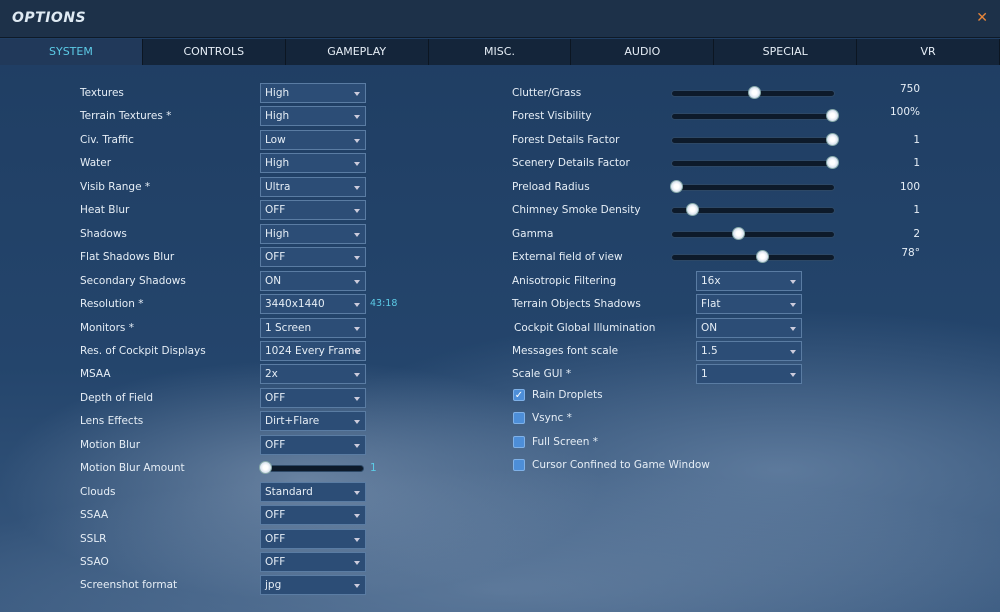 This screenshot has width=1000, height=612. Describe the element at coordinates (94, 515) in the screenshot. I see `setting-label: SSAA` at that location.